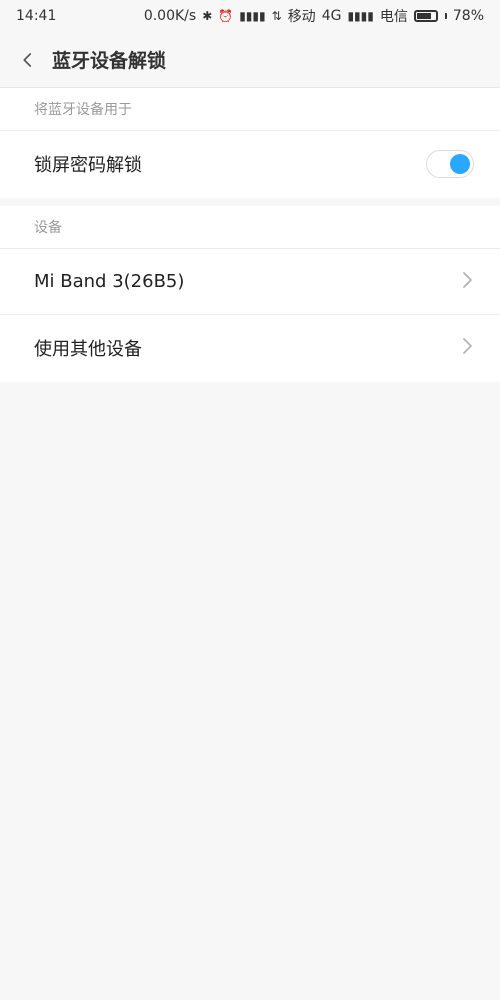 The height and width of the screenshot is (1000, 500). I want to click on battery-icon, so click(425, 16).